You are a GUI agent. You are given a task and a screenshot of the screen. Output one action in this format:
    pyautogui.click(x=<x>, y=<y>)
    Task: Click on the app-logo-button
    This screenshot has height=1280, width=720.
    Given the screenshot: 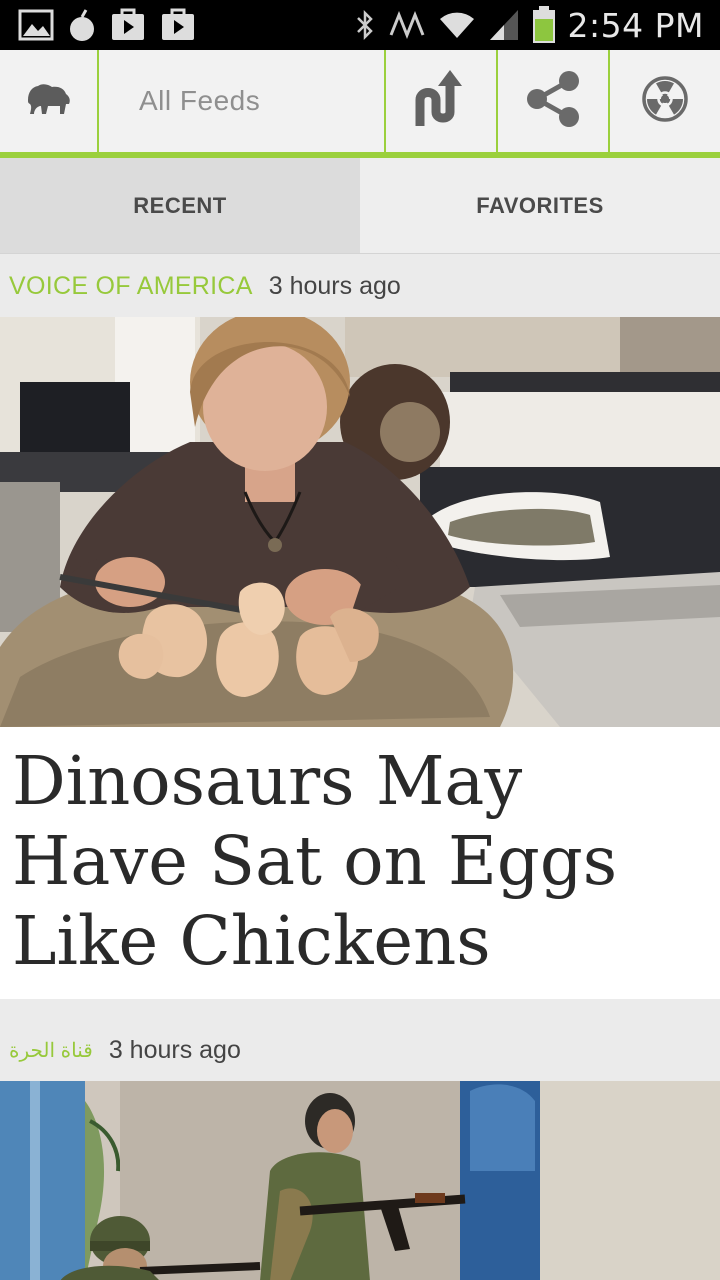 What is the action you would take?
    pyautogui.click(x=49, y=101)
    